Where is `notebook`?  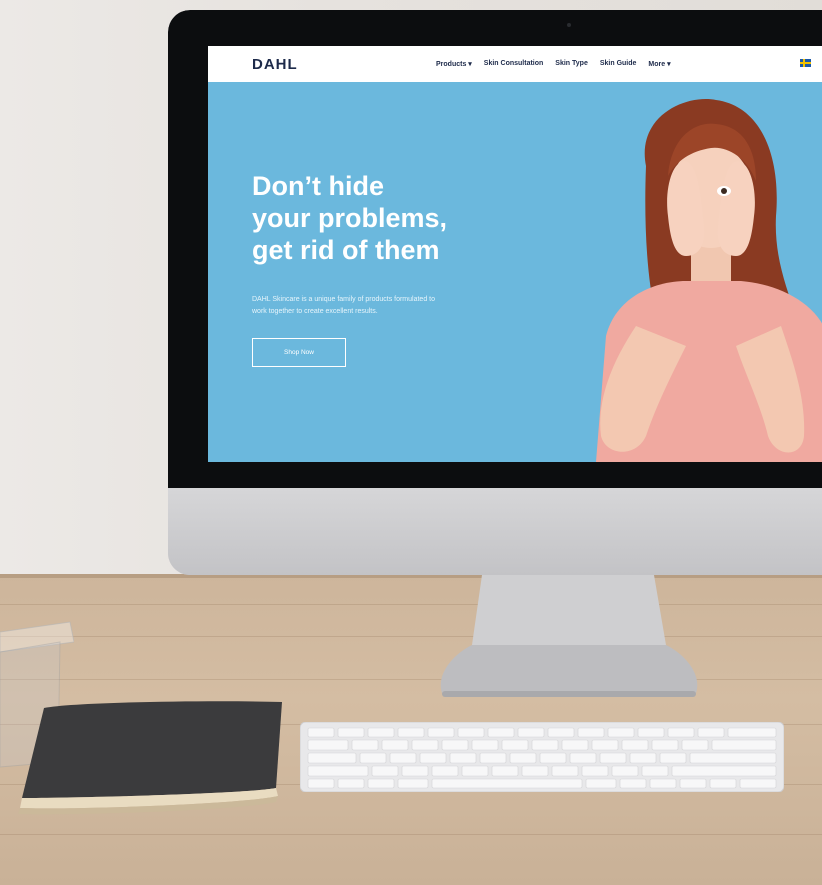
notebook is located at coordinates (150, 758).